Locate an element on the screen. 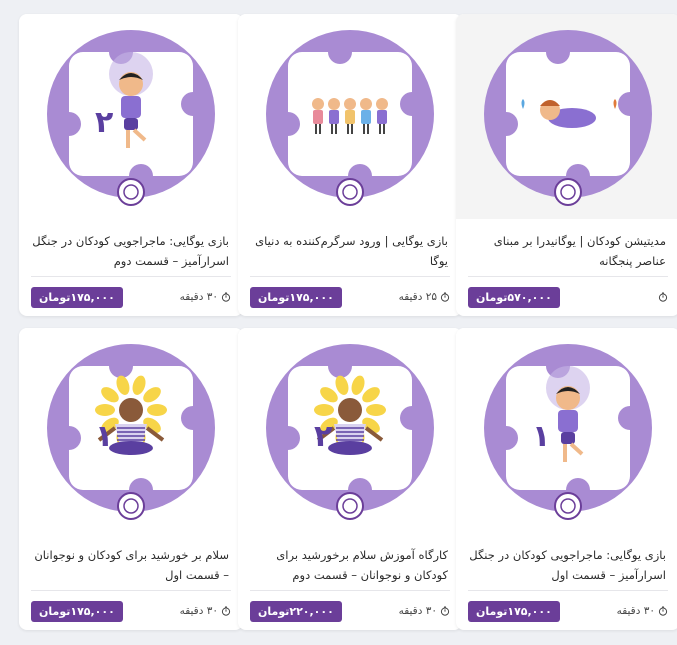 The width and height of the screenshot is (677, 645). duration is located at coordinates (661, 297).